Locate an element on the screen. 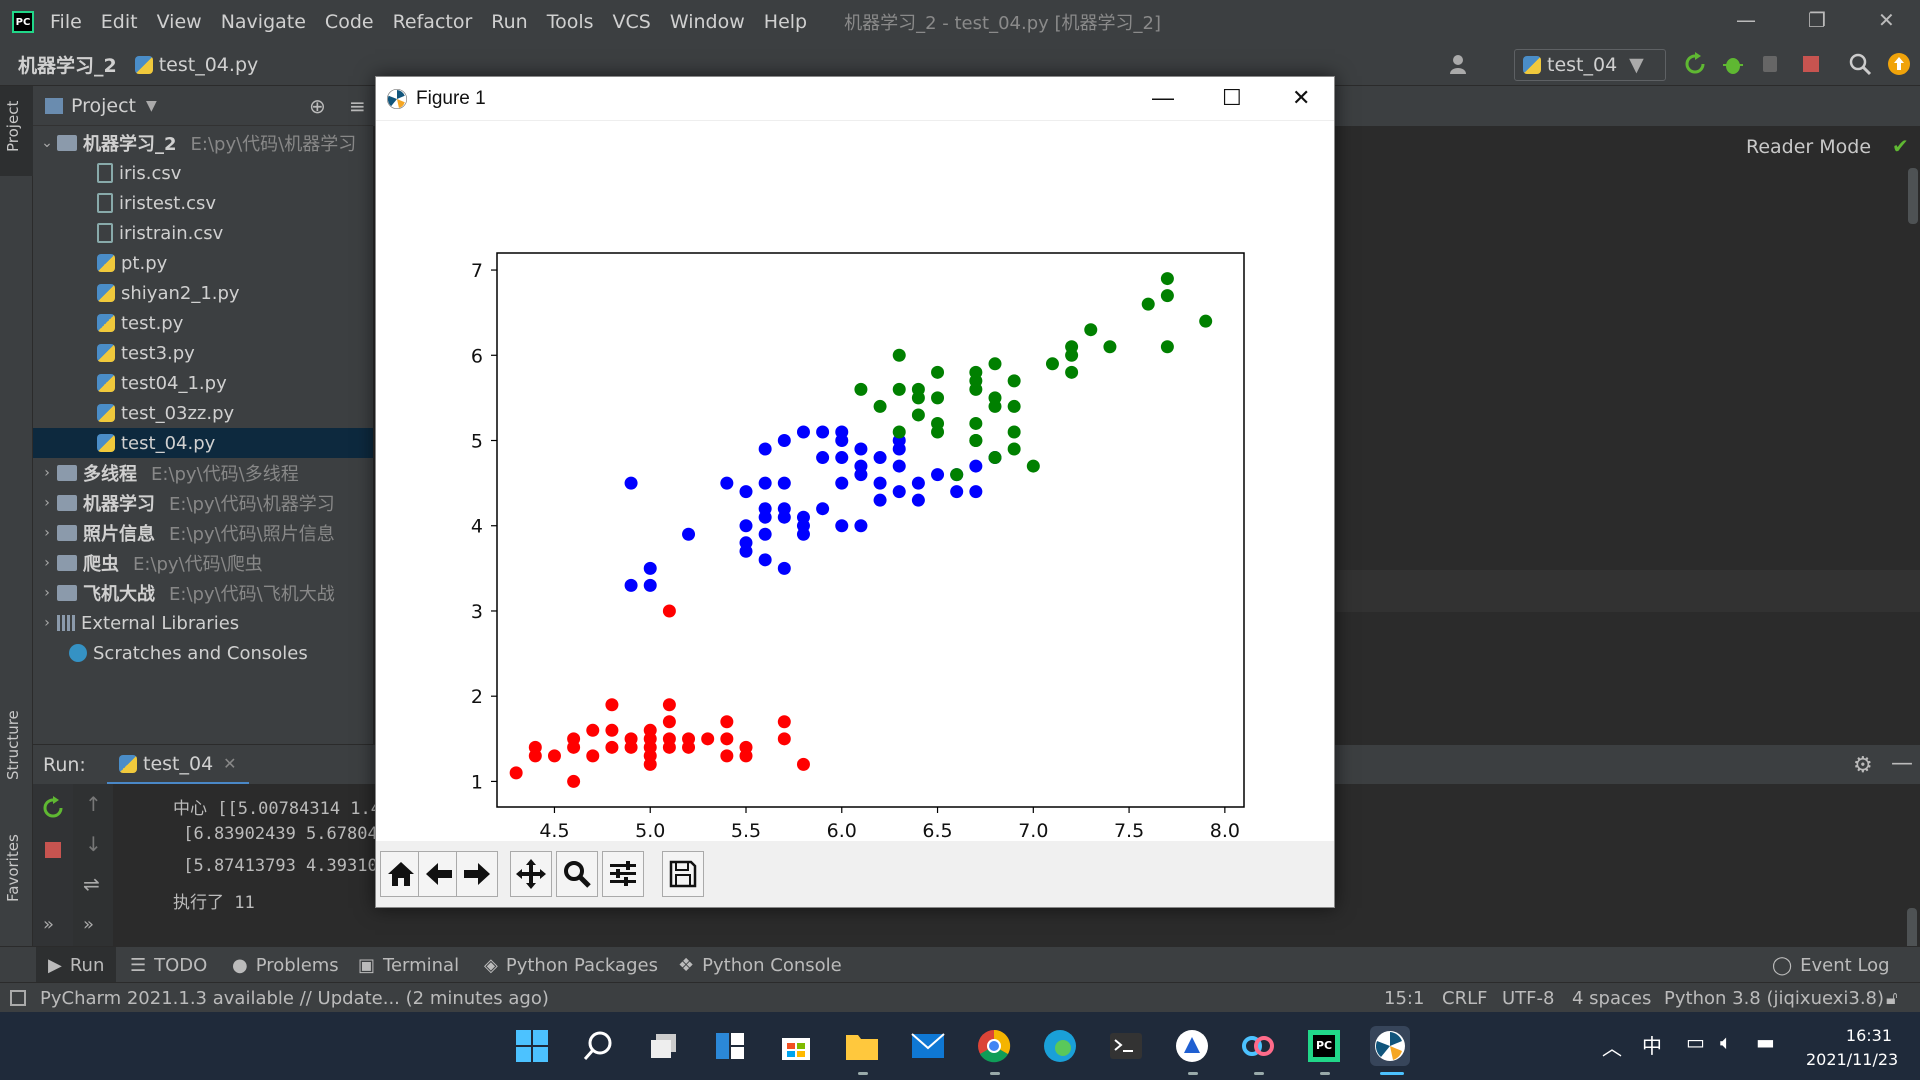 This screenshot has width=1920, height=1080. hide-panel-icon: — is located at coordinates (1902, 763).